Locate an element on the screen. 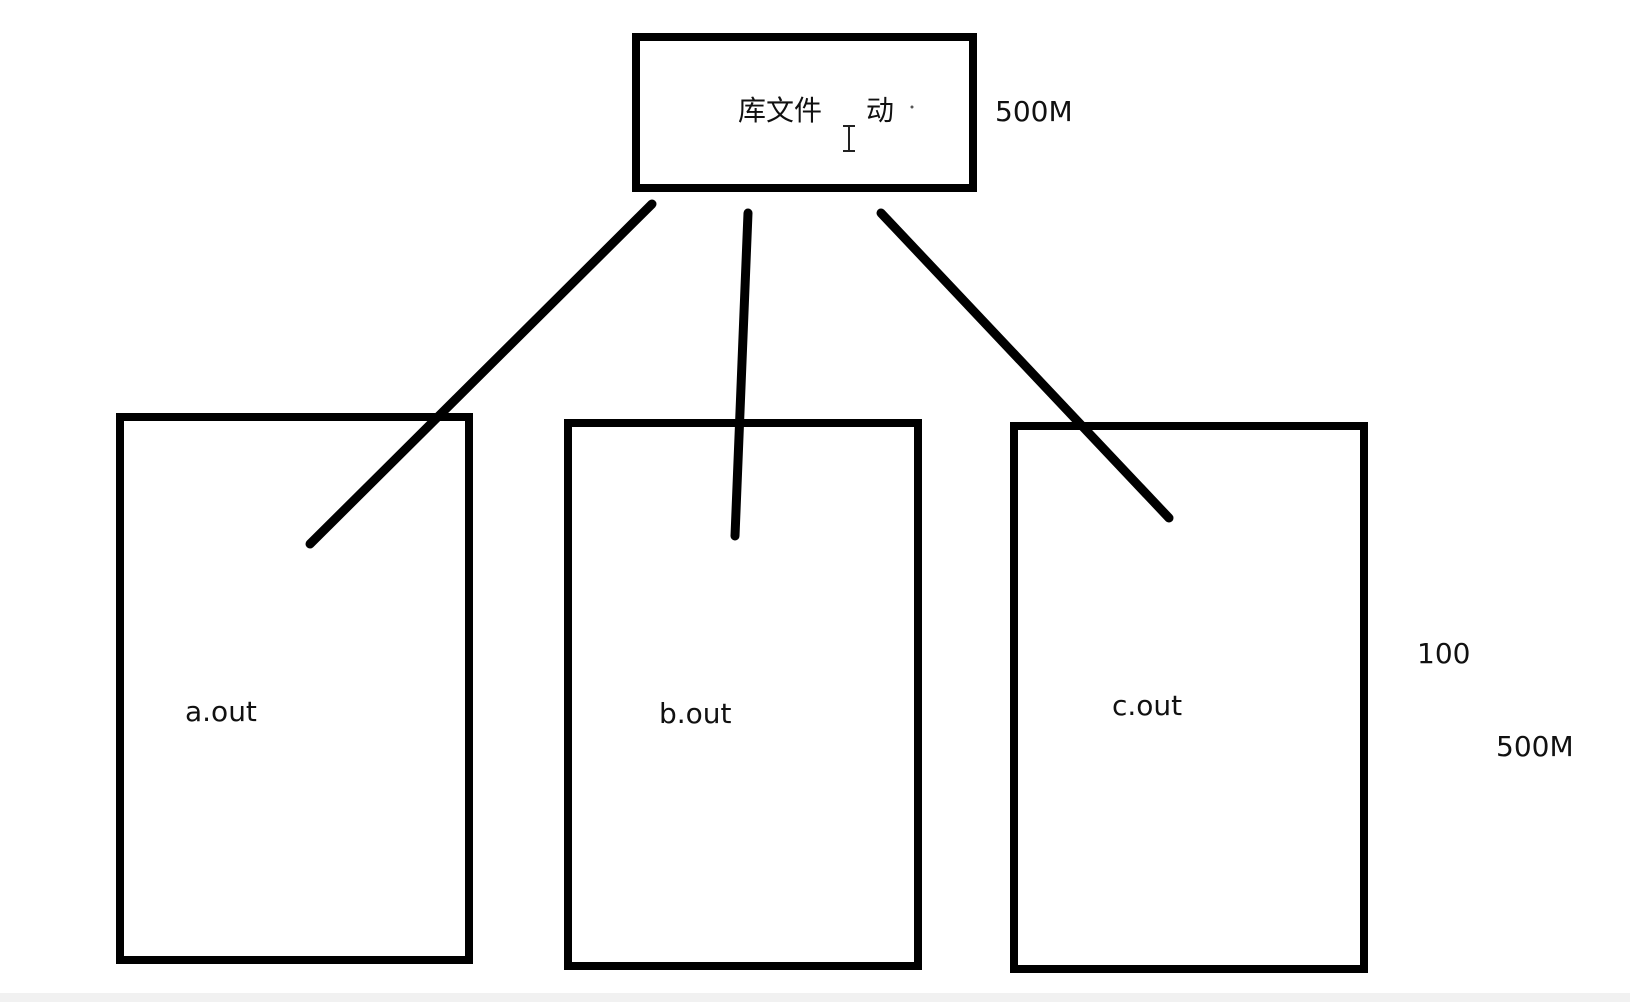  program-label-c: c.out is located at coordinates (1147, 705).